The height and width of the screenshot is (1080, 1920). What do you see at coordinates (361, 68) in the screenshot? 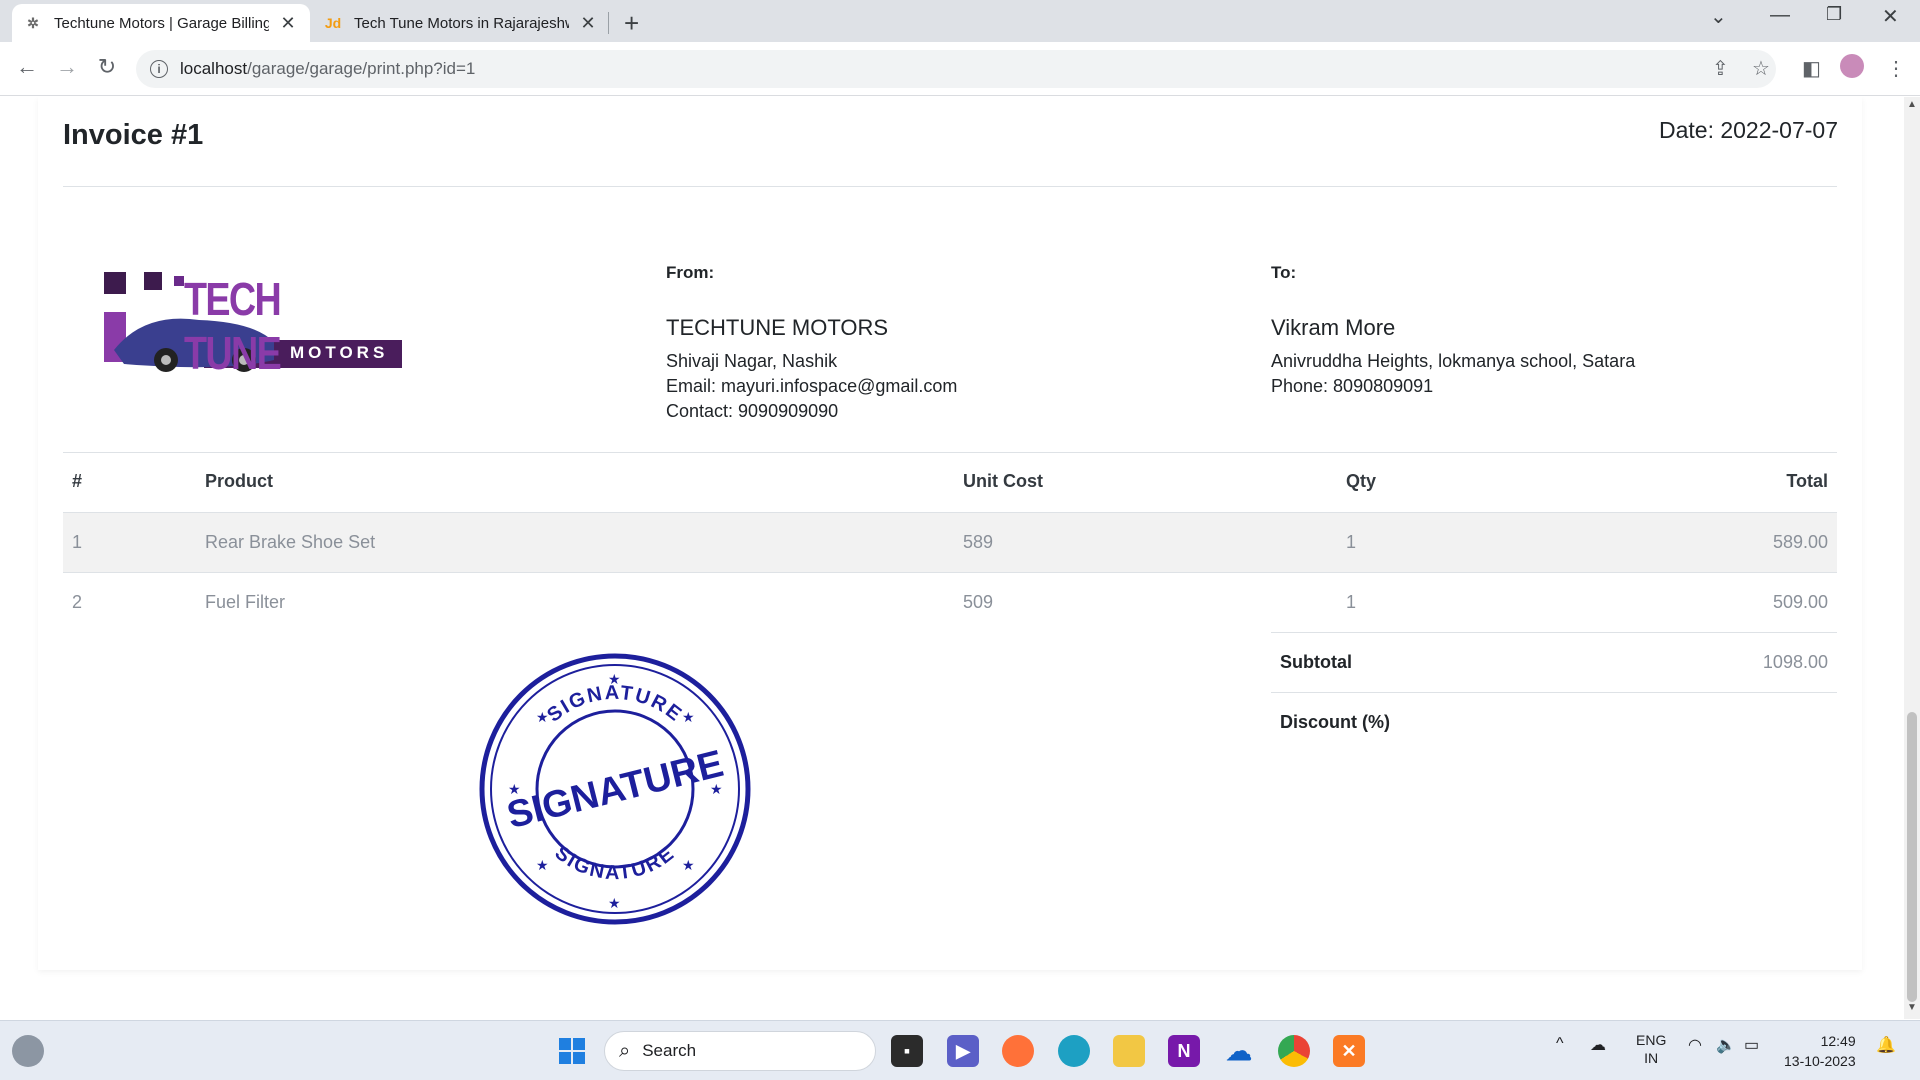
I see `url-path: /garage/garage/print.php?id=1` at bounding box center [361, 68].